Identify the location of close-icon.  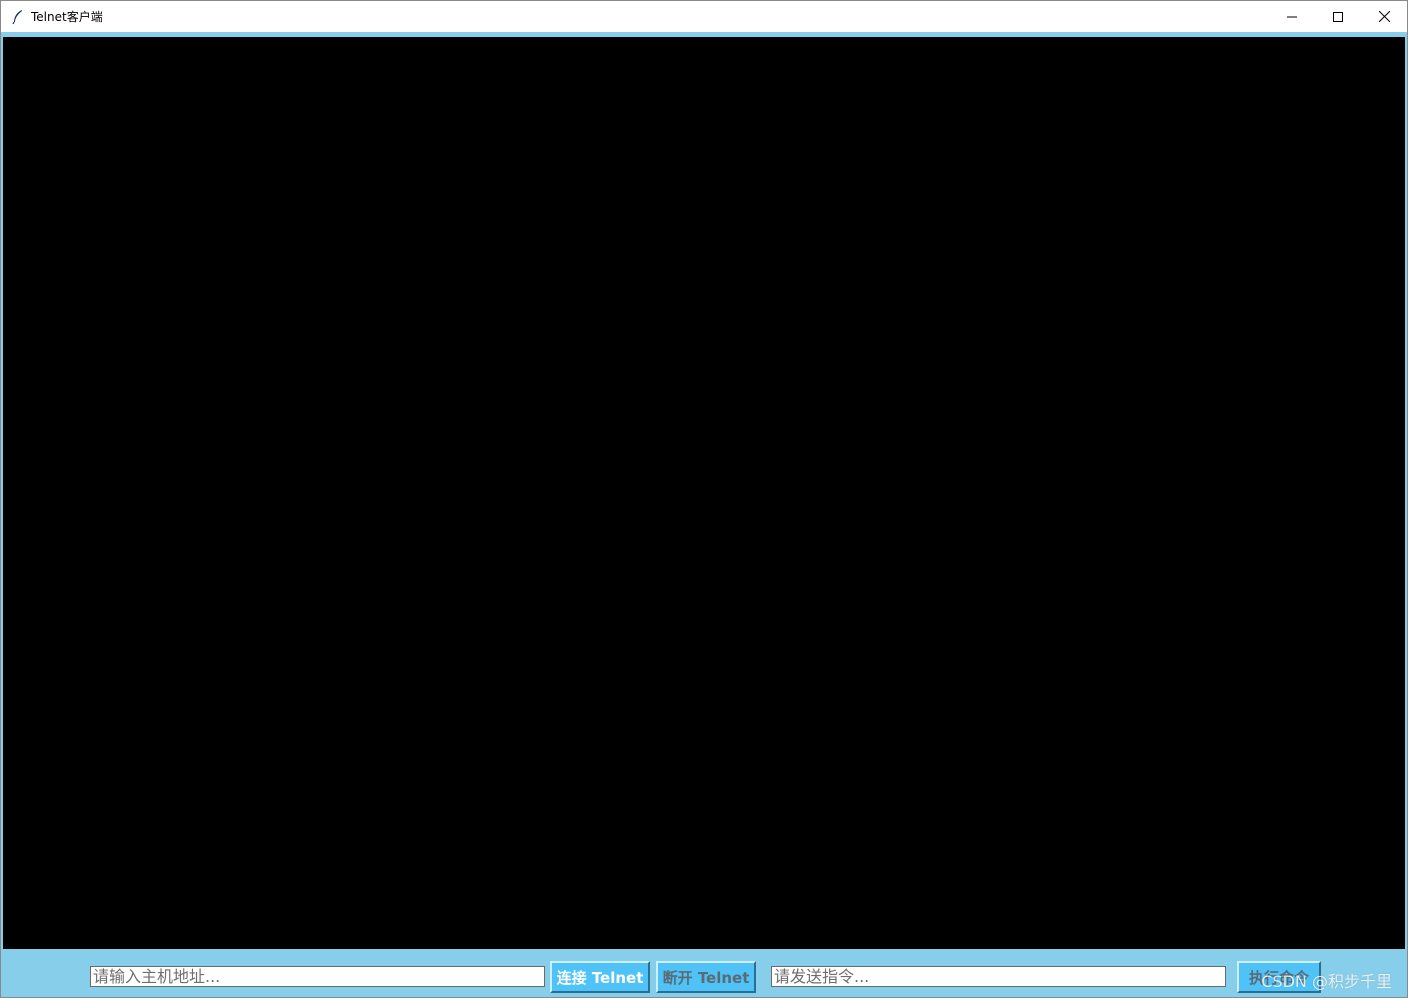
(1384, 16).